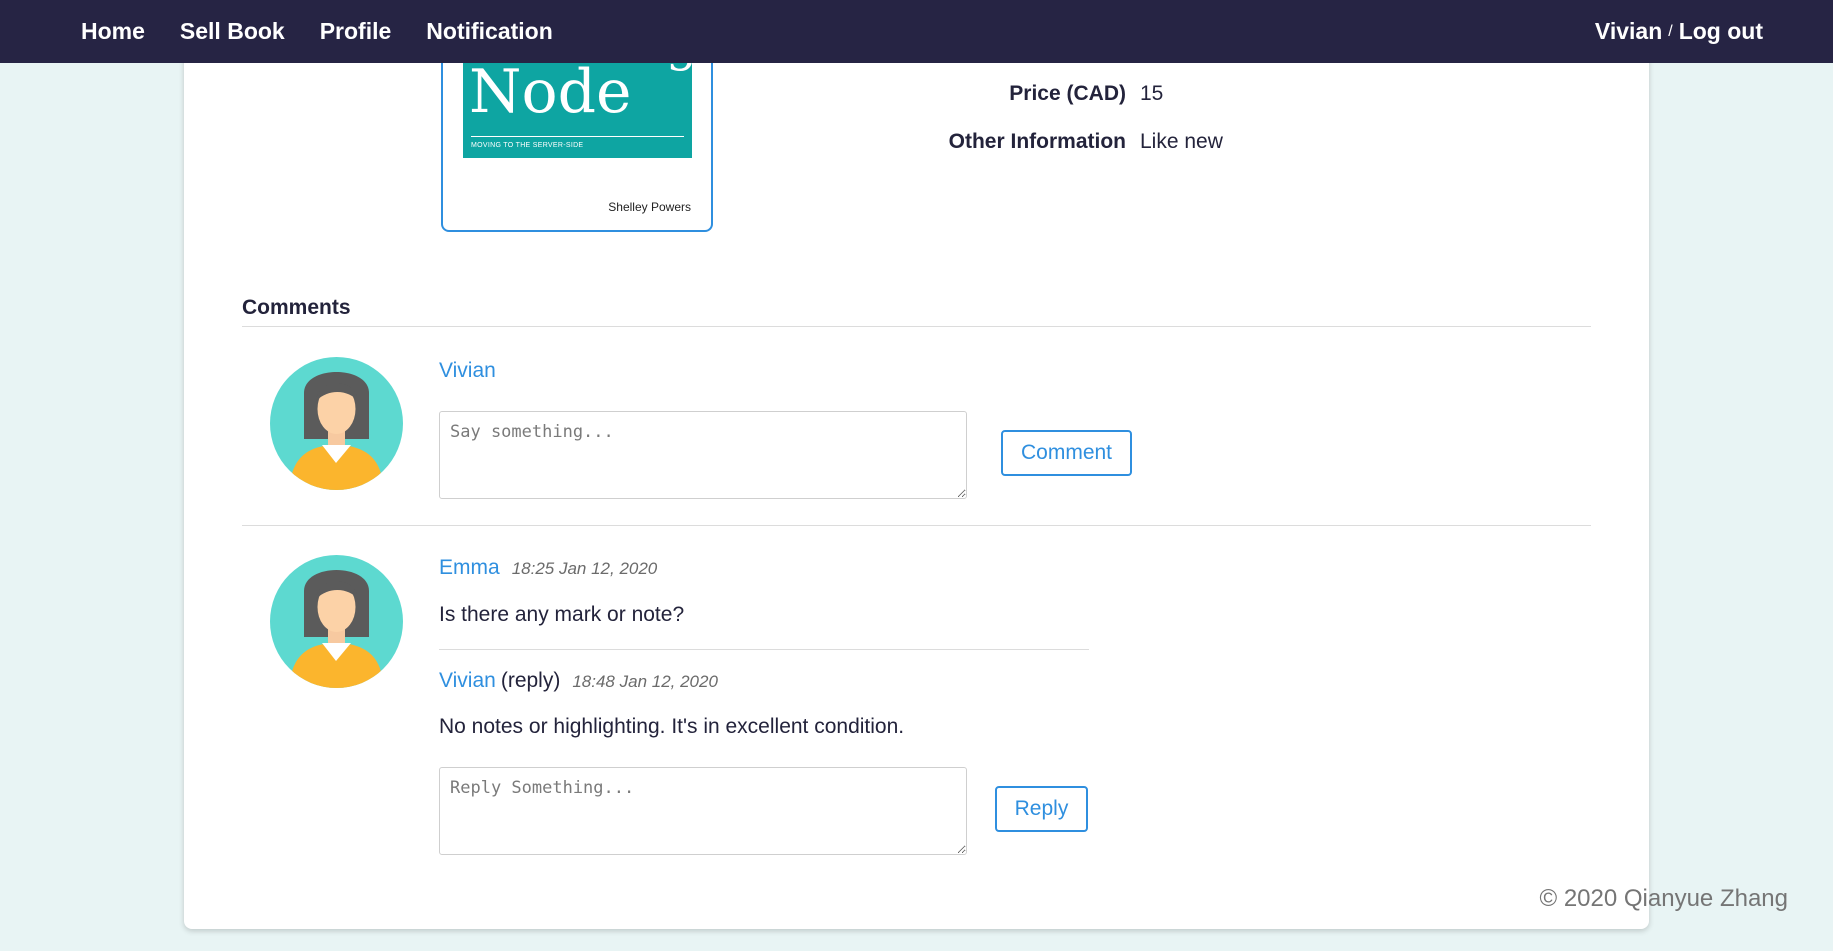  What do you see at coordinates (113, 31) in the screenshot?
I see `nav-home-link: Home` at bounding box center [113, 31].